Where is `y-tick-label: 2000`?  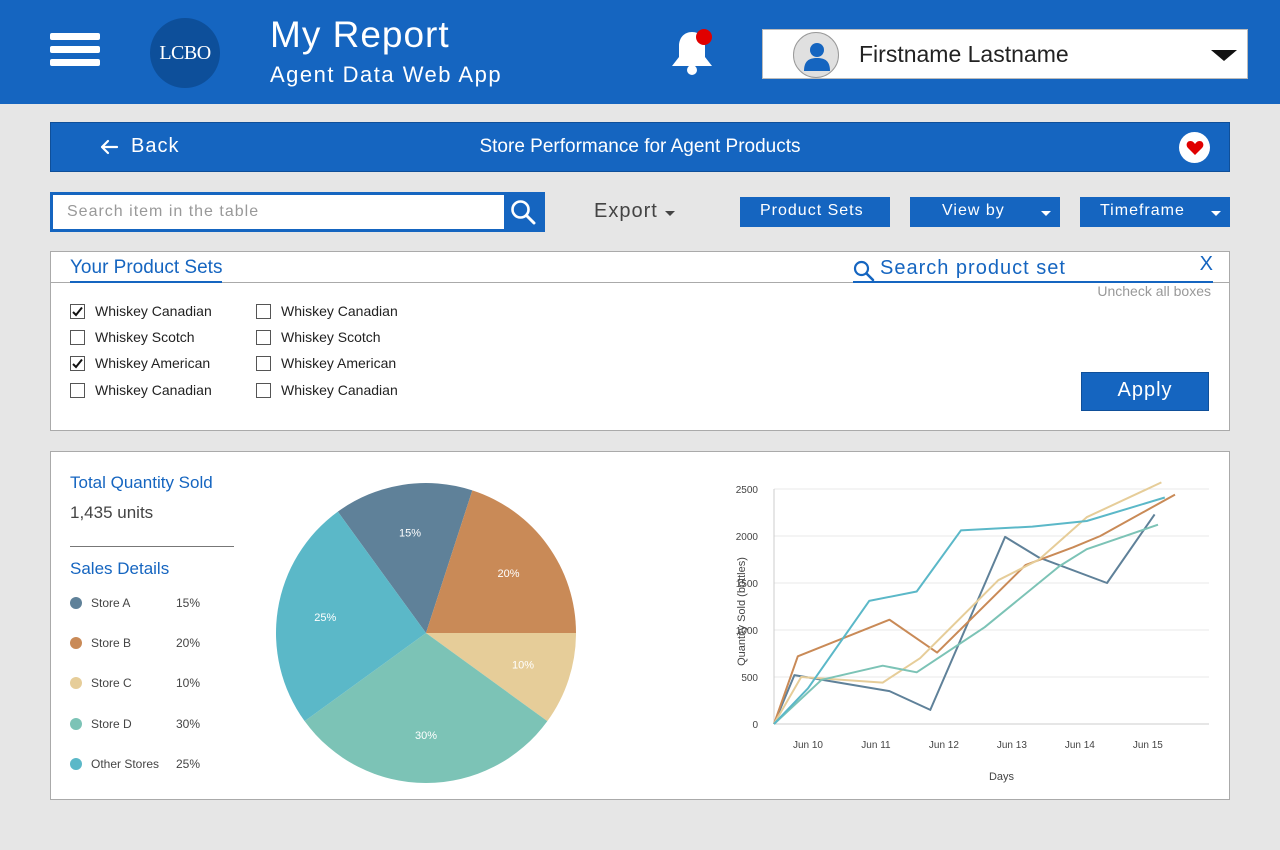 y-tick-label: 2000 is located at coordinates (747, 537).